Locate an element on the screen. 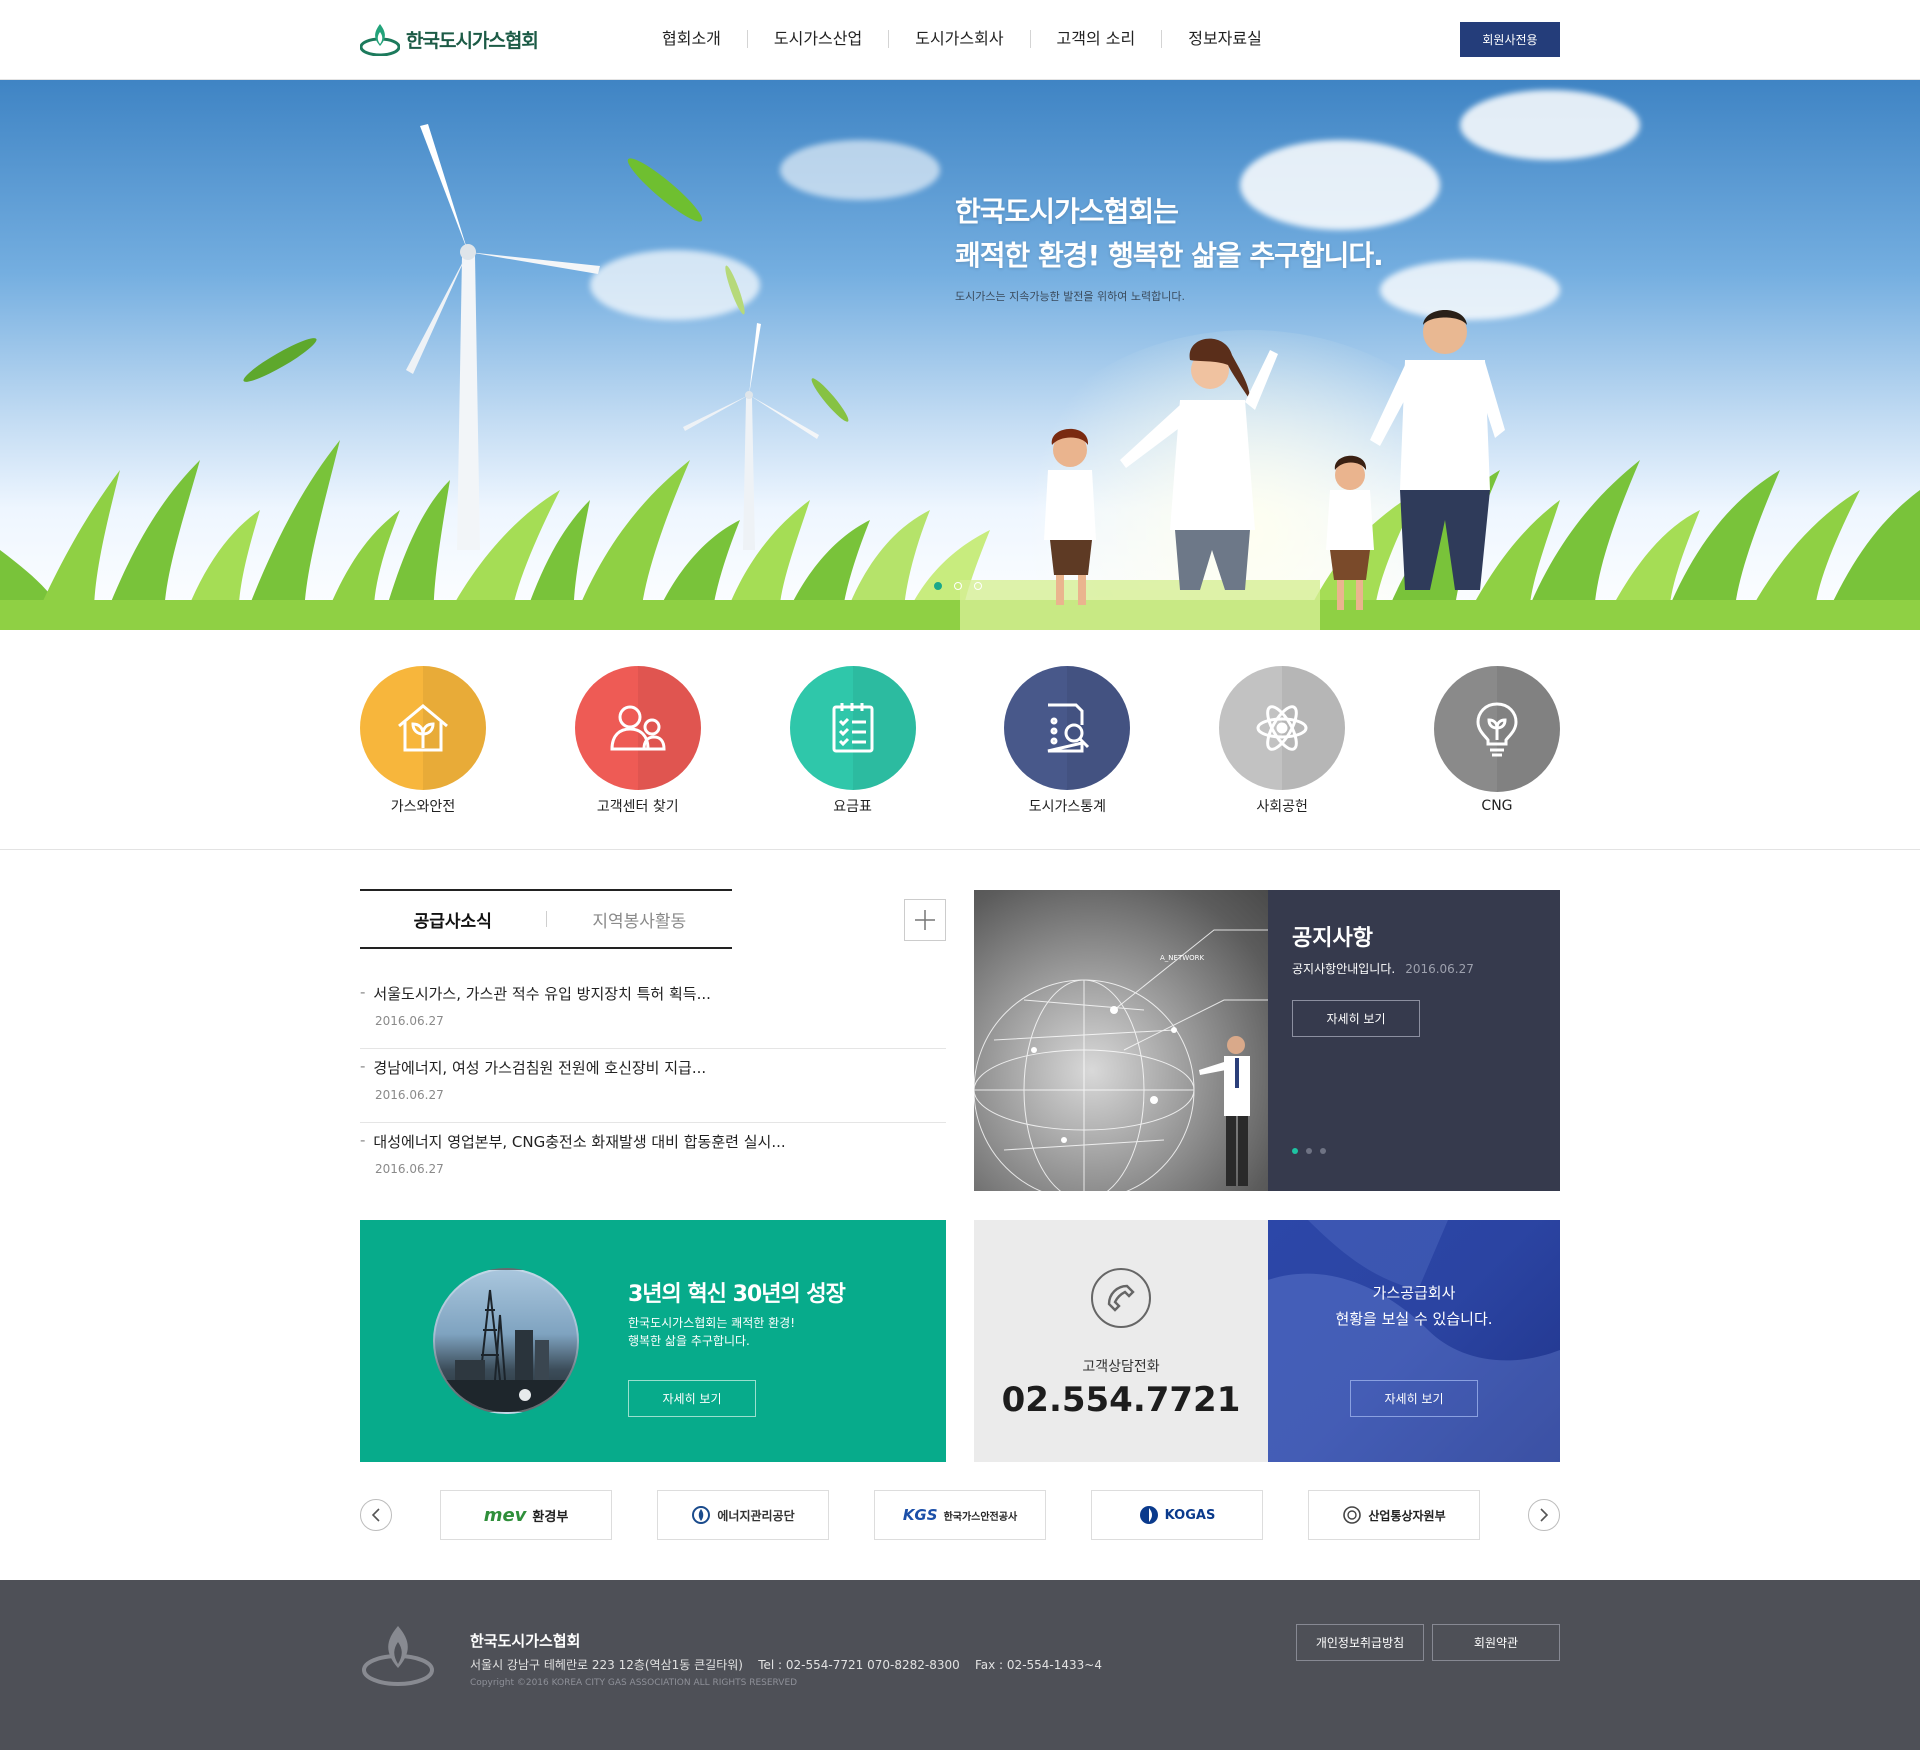 The image size is (1920, 1750). promo-line2: 행복한 삶을 추구합니다. is located at coordinates (689, 1341).